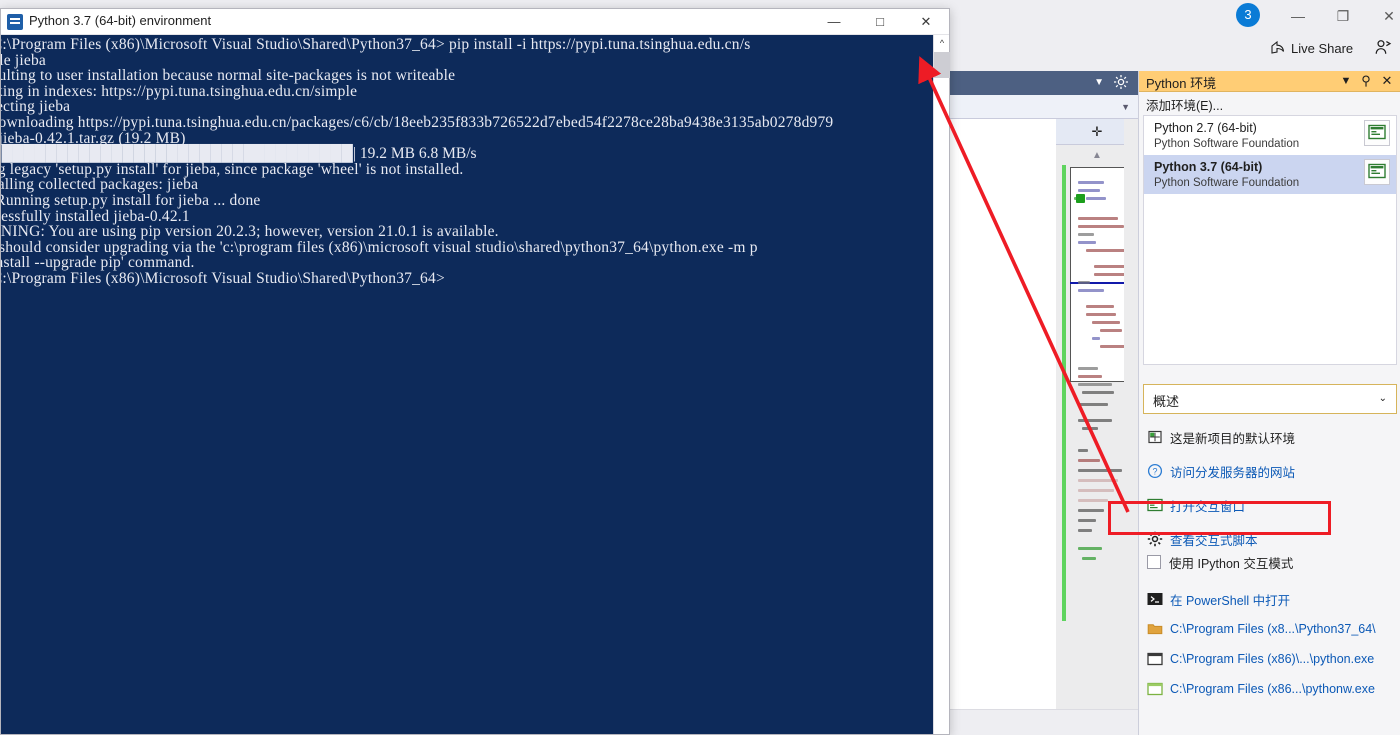 The height and width of the screenshot is (735, 1400). What do you see at coordinates (1272, 659) in the screenshot?
I see `environment-action-label: C:\Program Files (x86)\...\python.exe` at bounding box center [1272, 659].